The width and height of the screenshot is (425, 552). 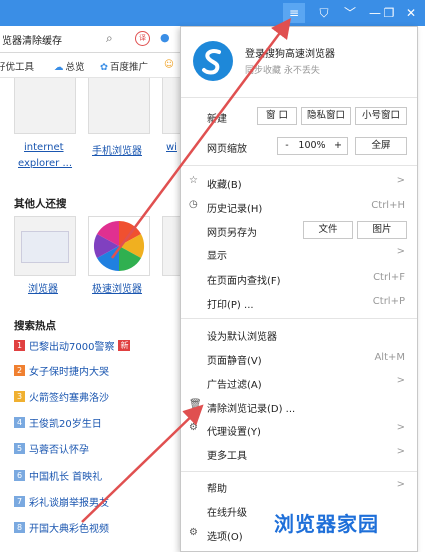 What do you see at coordinates (142, 463) in the screenshot?
I see `arrow-to-clear-history` at bounding box center [142, 463].